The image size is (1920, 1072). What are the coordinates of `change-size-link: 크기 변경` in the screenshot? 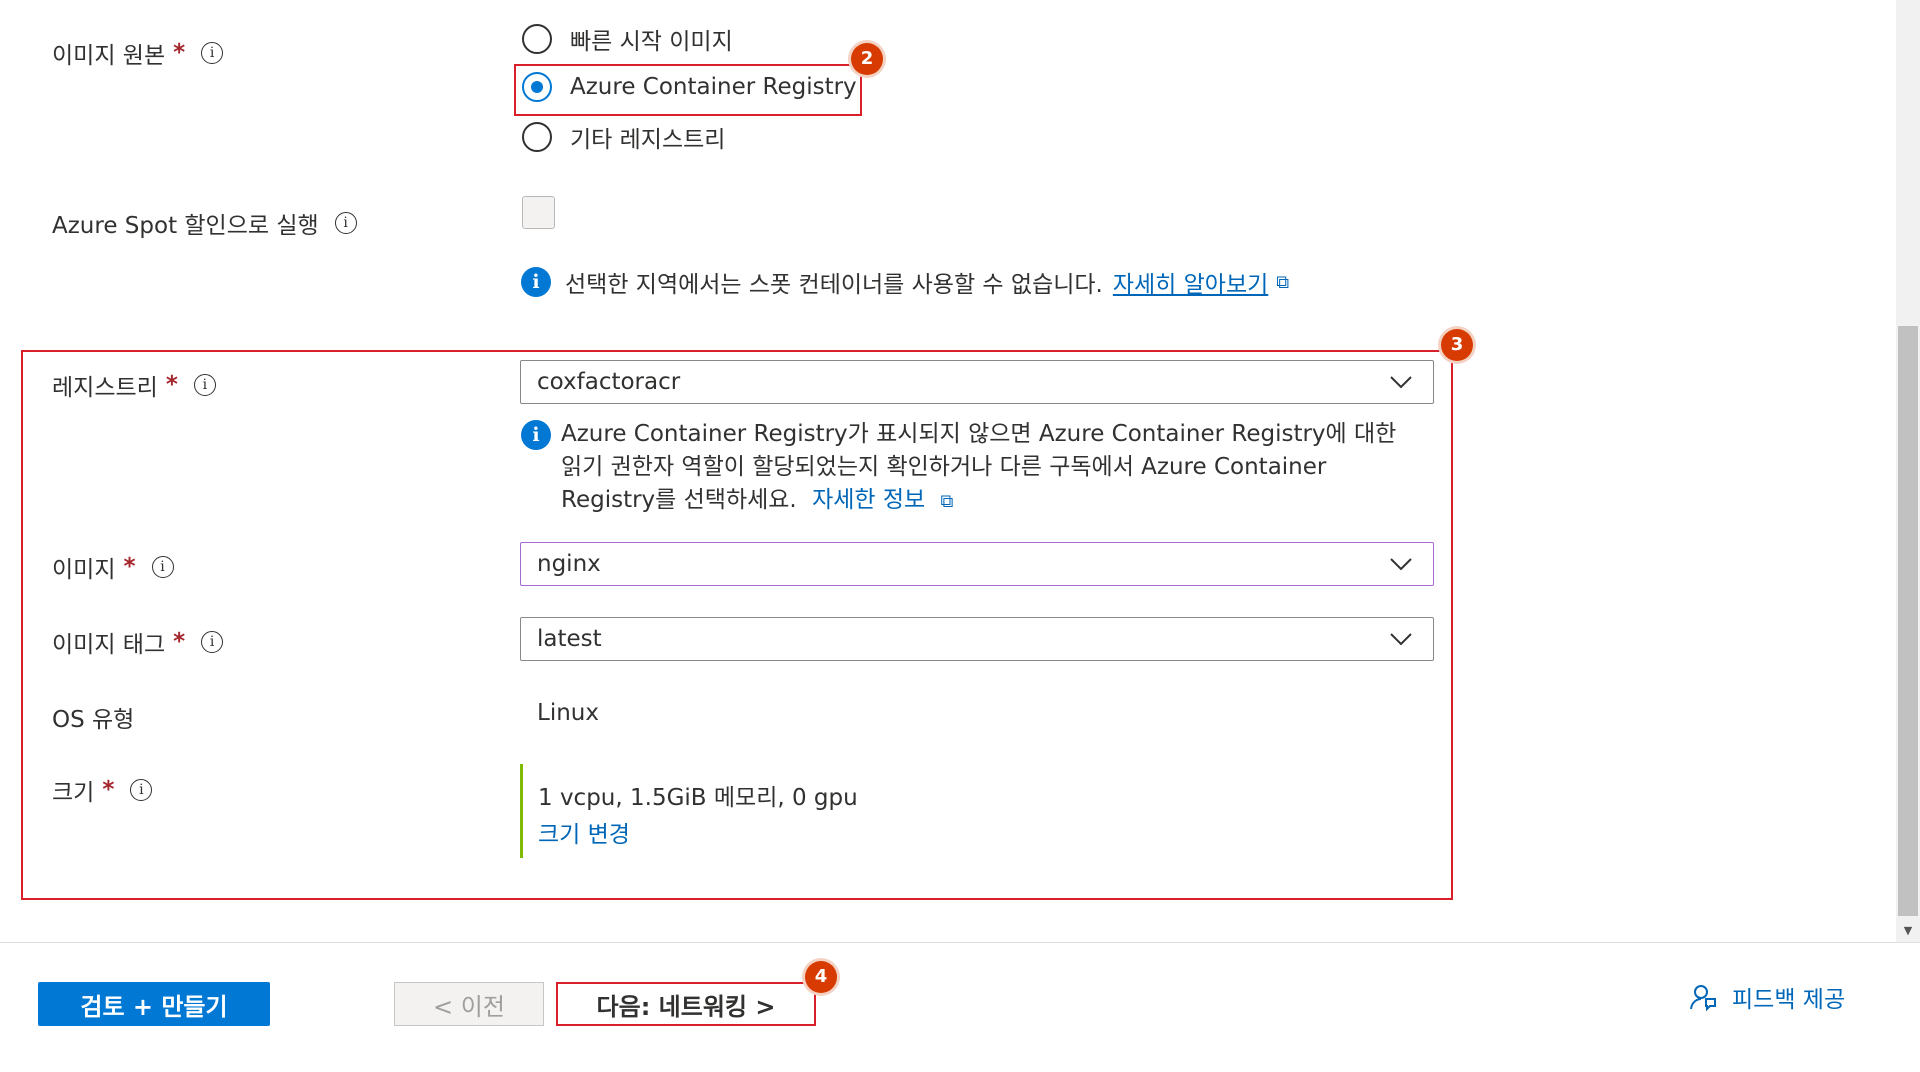 It's located at (584, 832).